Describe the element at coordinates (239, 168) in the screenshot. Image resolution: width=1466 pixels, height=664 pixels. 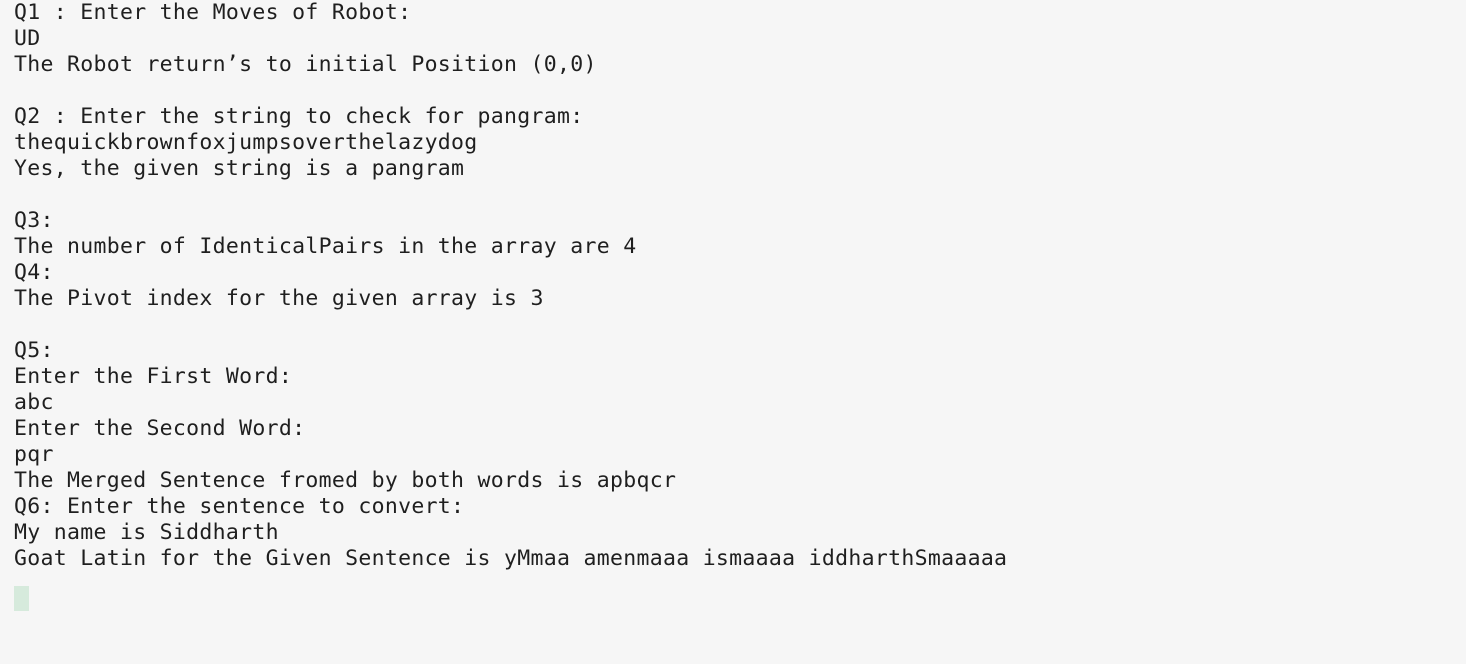
I see `console-line: Yes, the given string is a pangram` at that location.